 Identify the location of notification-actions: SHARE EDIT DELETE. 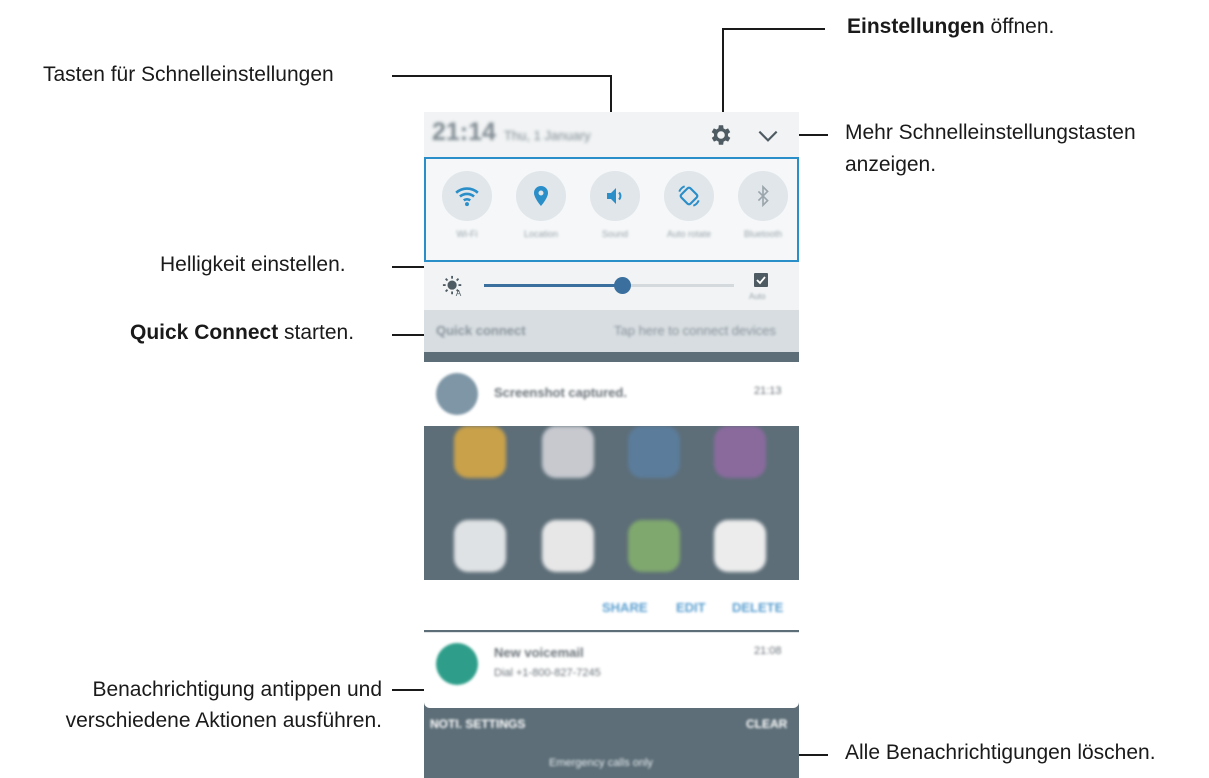
(611, 605).